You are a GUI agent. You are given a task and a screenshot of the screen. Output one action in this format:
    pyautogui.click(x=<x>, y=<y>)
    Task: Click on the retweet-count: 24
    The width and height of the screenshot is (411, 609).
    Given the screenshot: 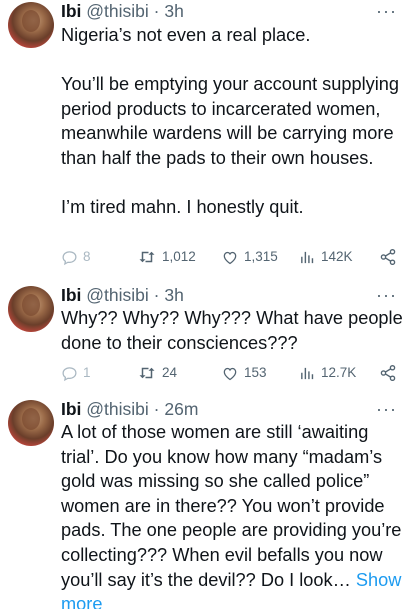 What is the action you would take?
    pyautogui.click(x=170, y=372)
    